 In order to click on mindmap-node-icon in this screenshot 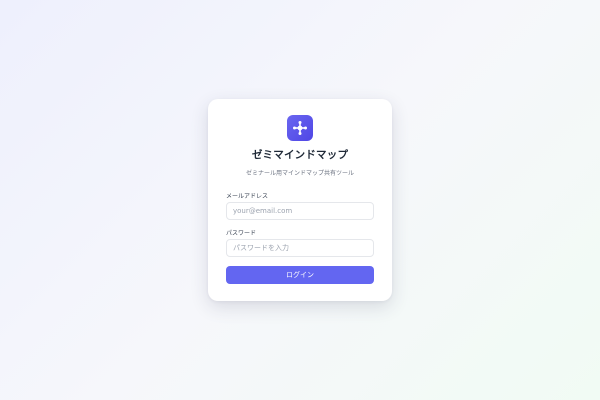, I will do `click(300, 128)`.